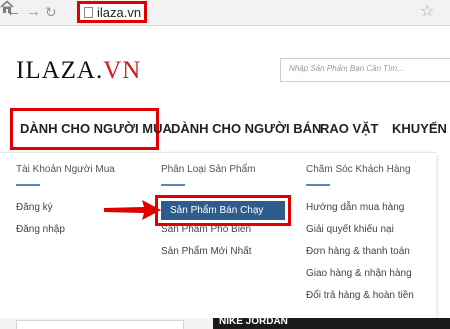 This screenshot has height=329, width=450. Describe the element at coordinates (33, 12) in the screenshot. I see `forward-arrow-icon: →` at that location.